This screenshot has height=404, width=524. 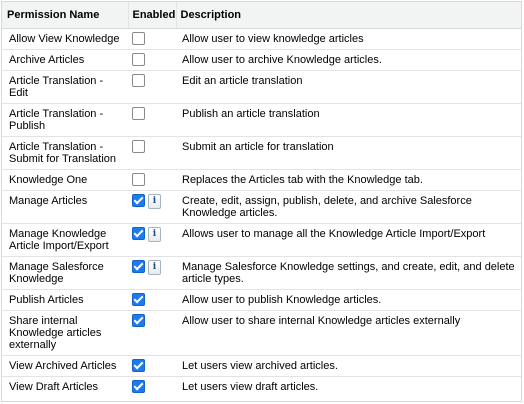 I want to click on permission-name-cell: View Draft Articles, so click(x=54, y=387).